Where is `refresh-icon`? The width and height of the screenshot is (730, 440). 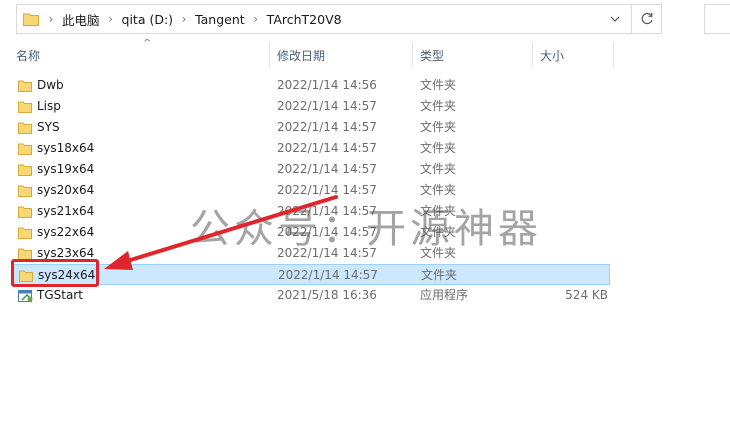
refresh-icon is located at coordinates (647, 18).